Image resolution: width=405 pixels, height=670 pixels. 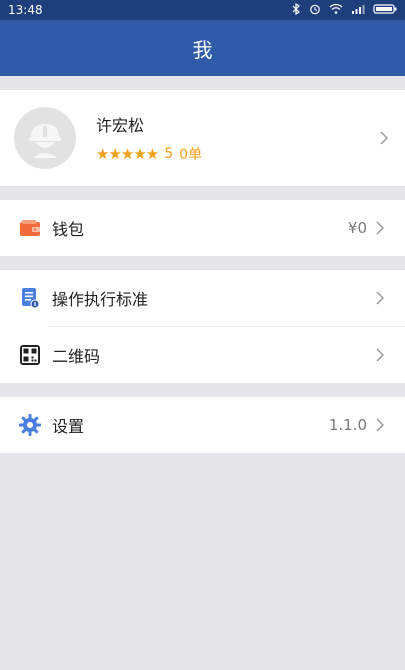 What do you see at coordinates (236, 154) in the screenshot?
I see `rating-row: ★★★★★ 5 0单` at bounding box center [236, 154].